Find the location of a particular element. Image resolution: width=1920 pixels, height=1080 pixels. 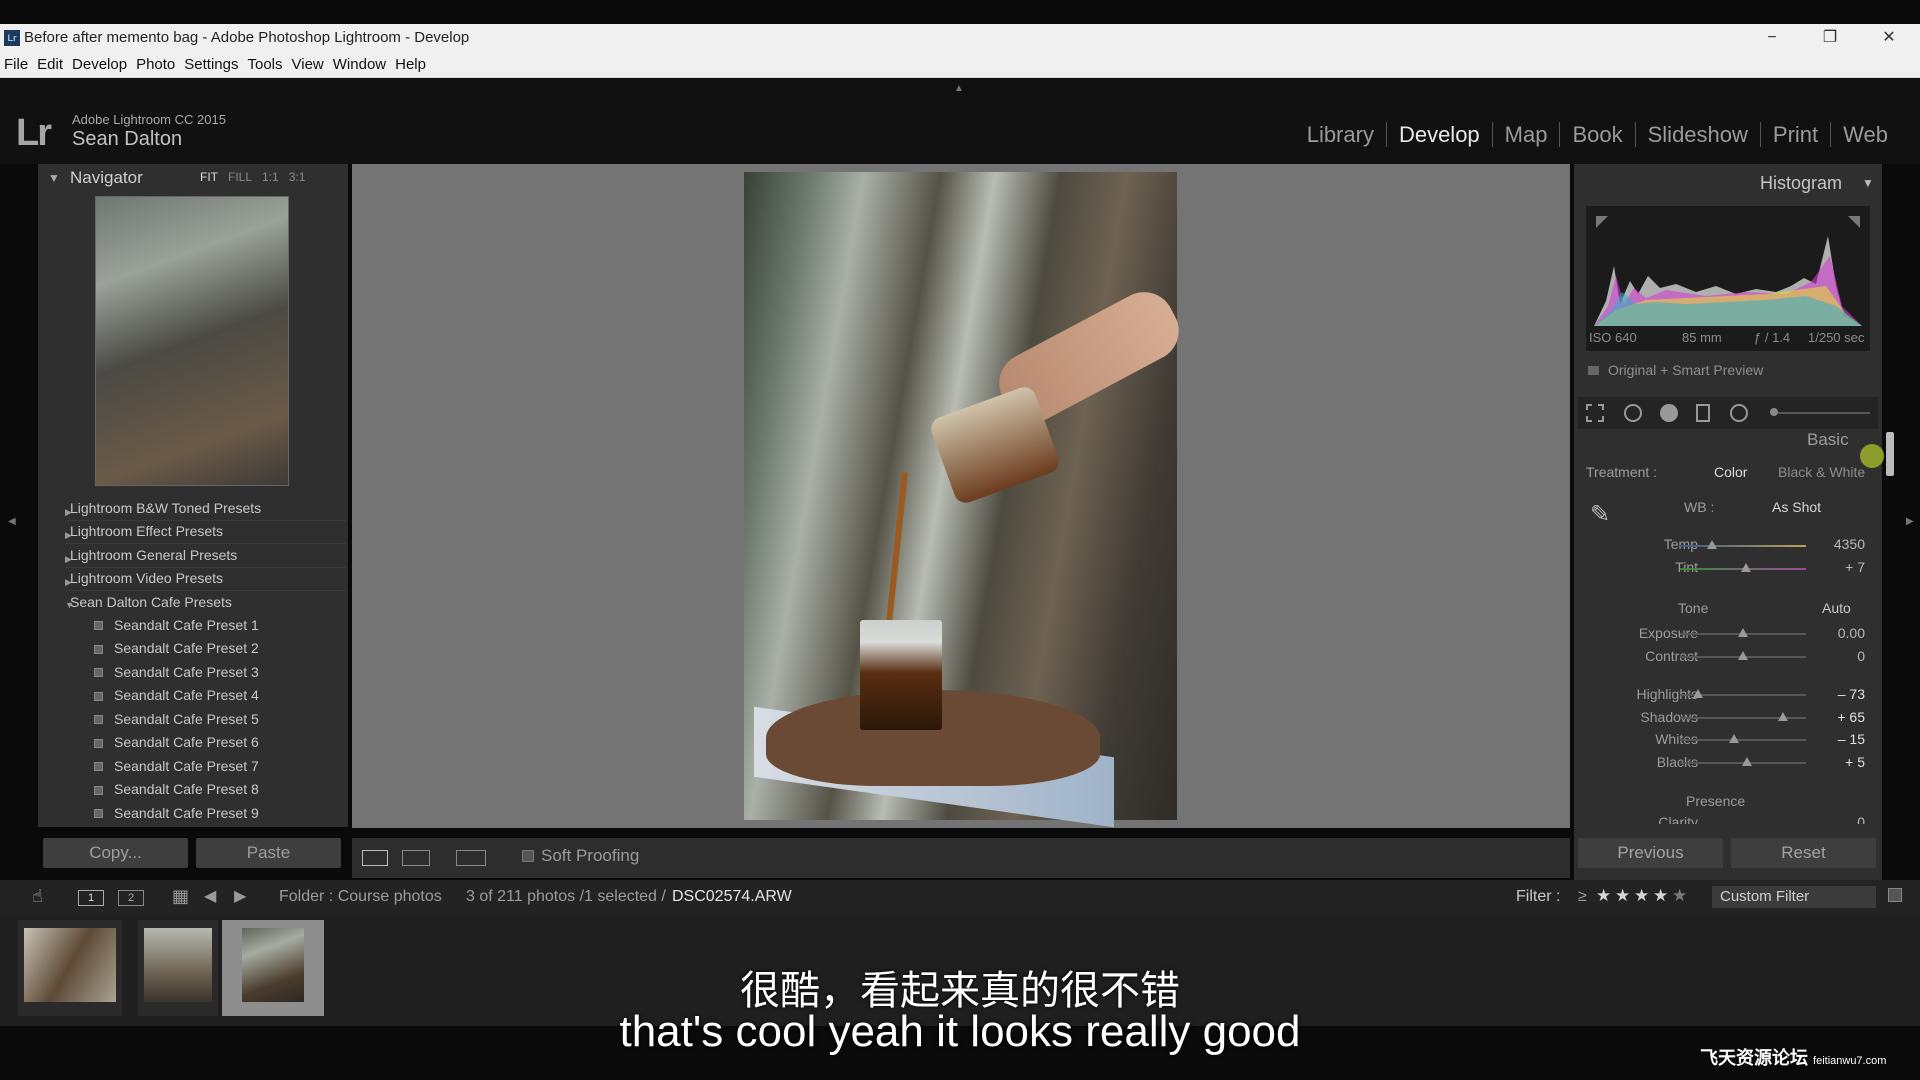

preset-folder: Lightroom Video Presets is located at coordinates (146, 578).